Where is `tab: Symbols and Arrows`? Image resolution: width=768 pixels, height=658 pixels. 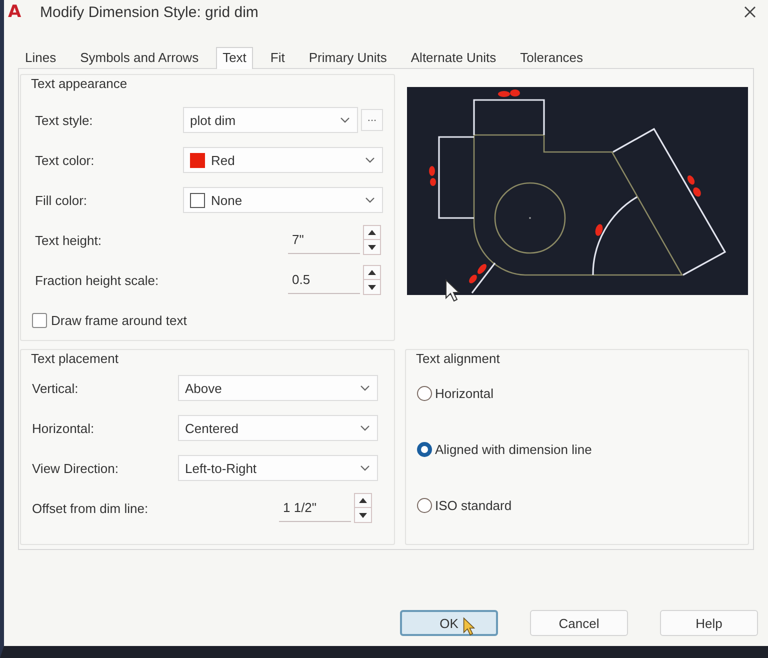 tab: Symbols and Arrows is located at coordinates (139, 57).